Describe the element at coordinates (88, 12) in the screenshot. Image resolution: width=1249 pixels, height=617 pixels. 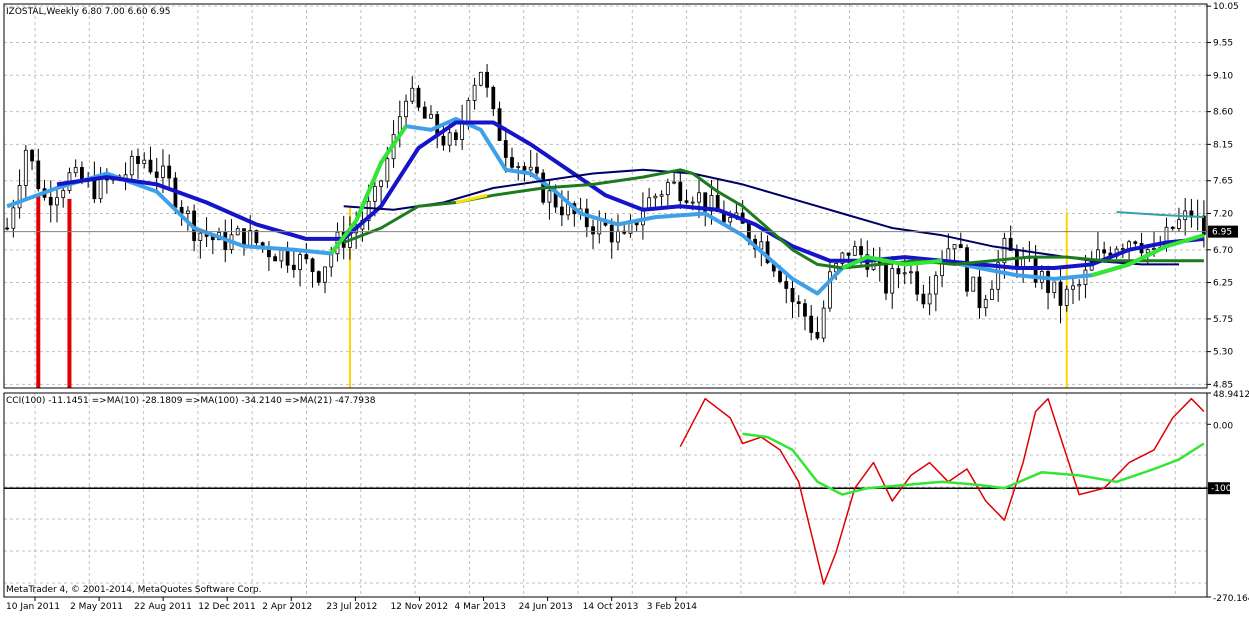
I see `symbol-title: IZOSTAL,Weekly 6.80 7.00 6.60 6.95` at that location.